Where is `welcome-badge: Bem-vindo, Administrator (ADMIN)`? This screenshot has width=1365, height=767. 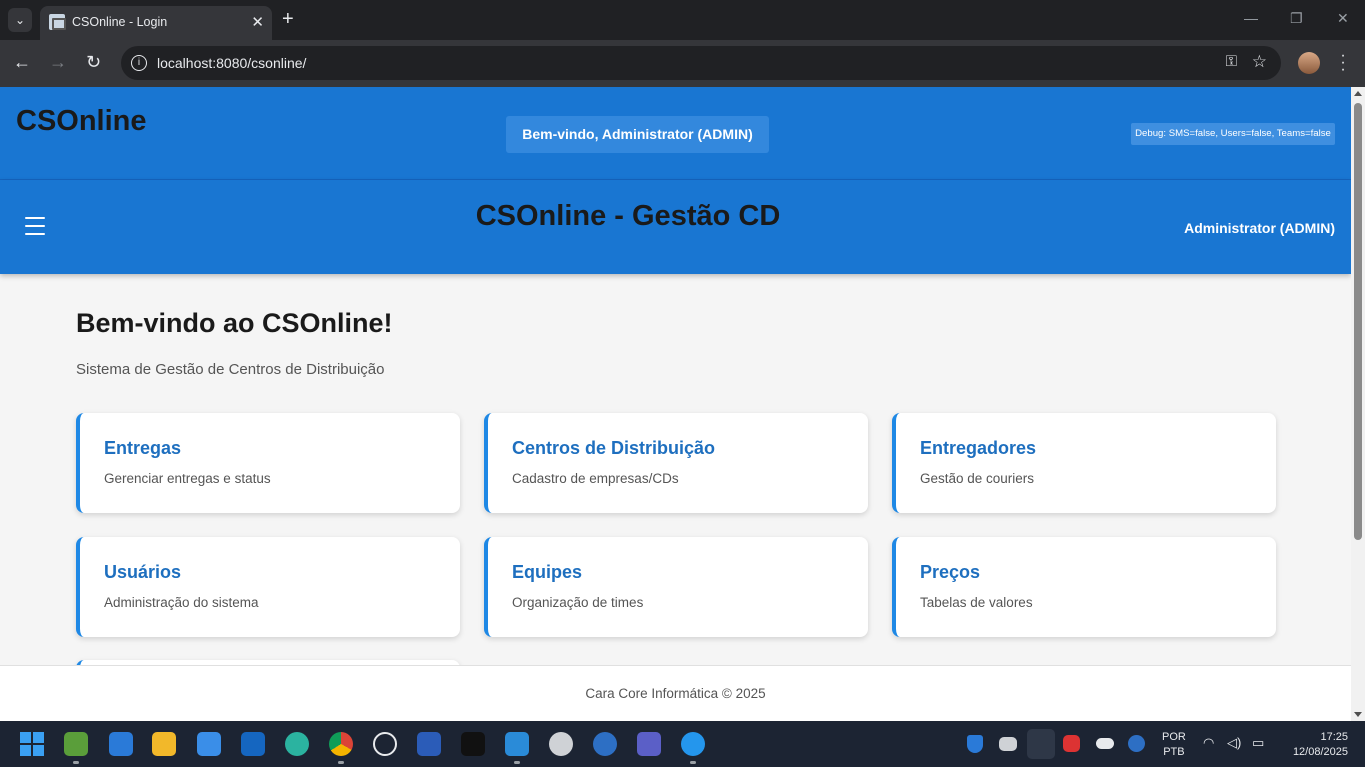
welcome-badge: Bem-vindo, Administrator (ADMIN) is located at coordinates (637, 134).